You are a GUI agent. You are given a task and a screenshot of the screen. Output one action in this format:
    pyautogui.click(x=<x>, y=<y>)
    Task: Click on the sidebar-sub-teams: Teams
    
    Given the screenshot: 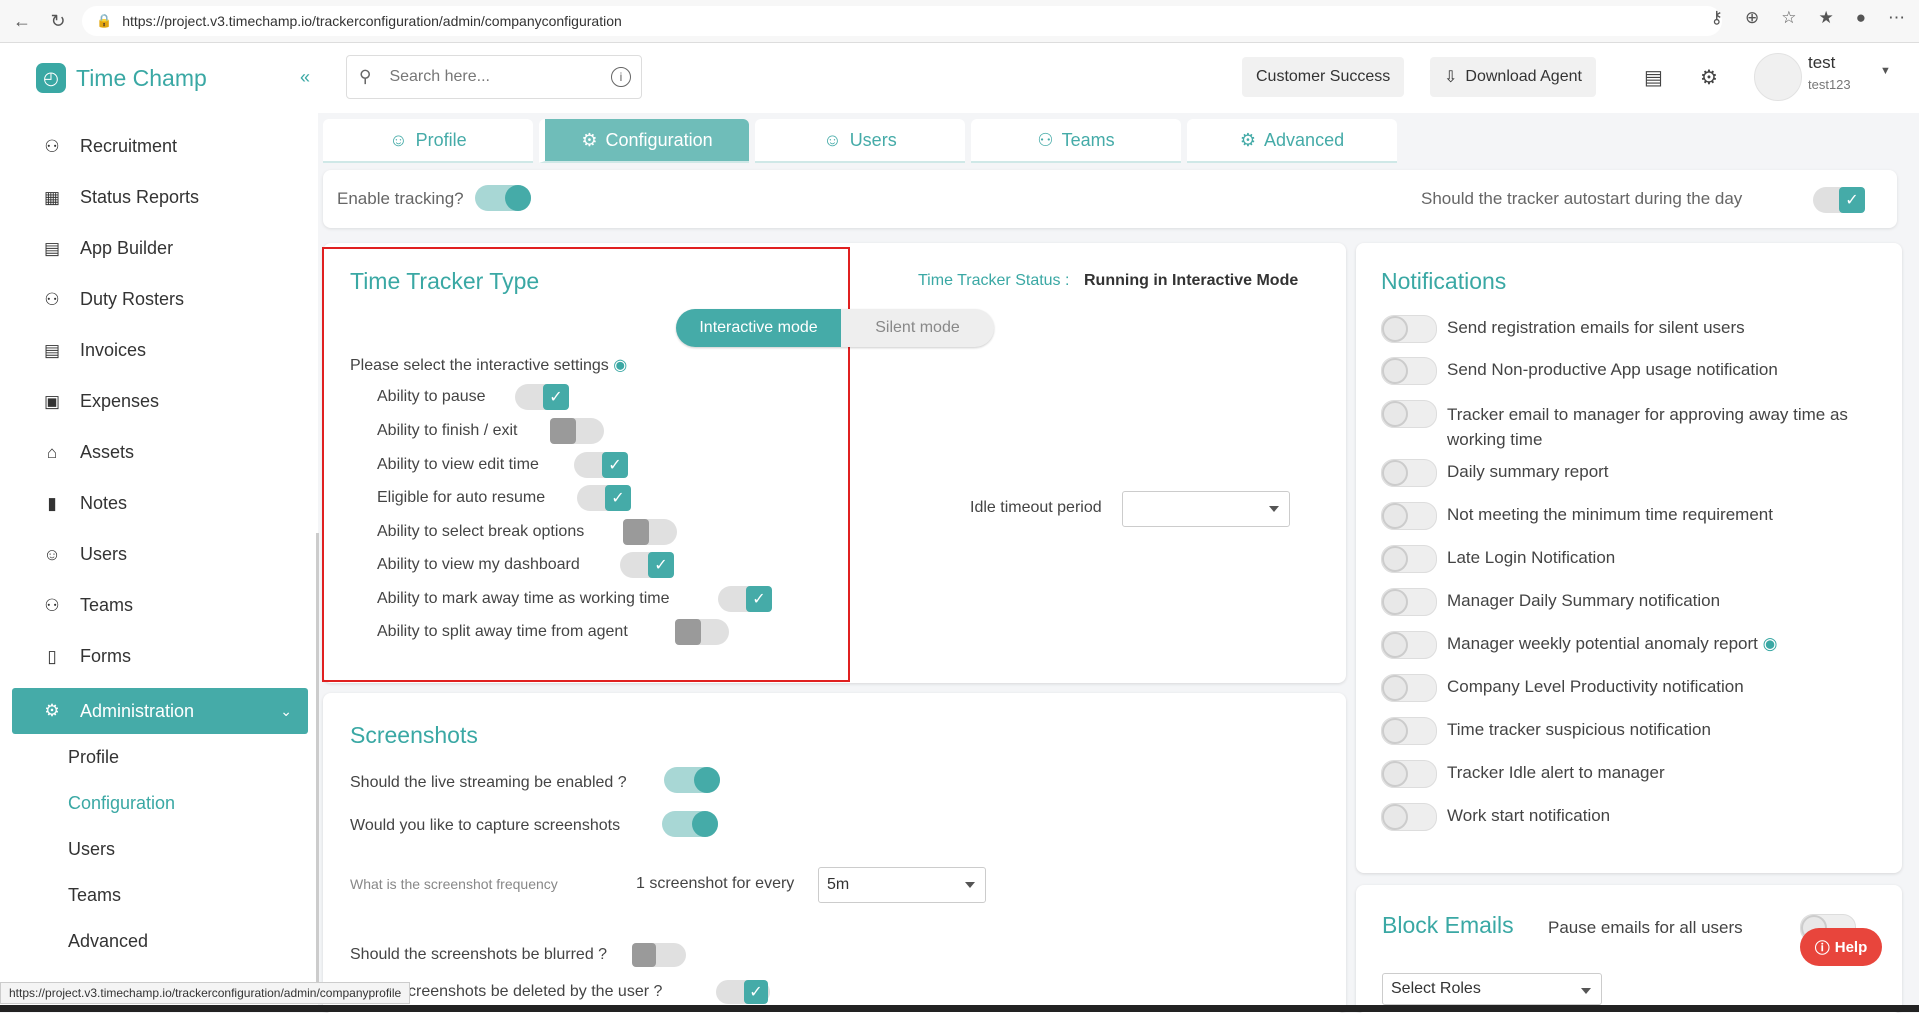 What is the action you would take?
    pyautogui.click(x=160, y=895)
    